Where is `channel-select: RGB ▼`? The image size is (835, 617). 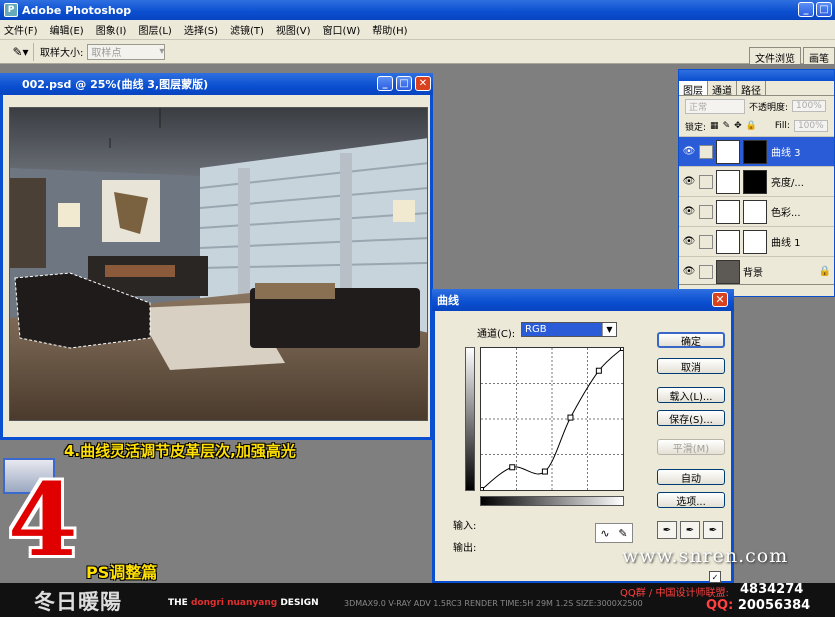
channel-select: RGB ▼ is located at coordinates (569, 329).